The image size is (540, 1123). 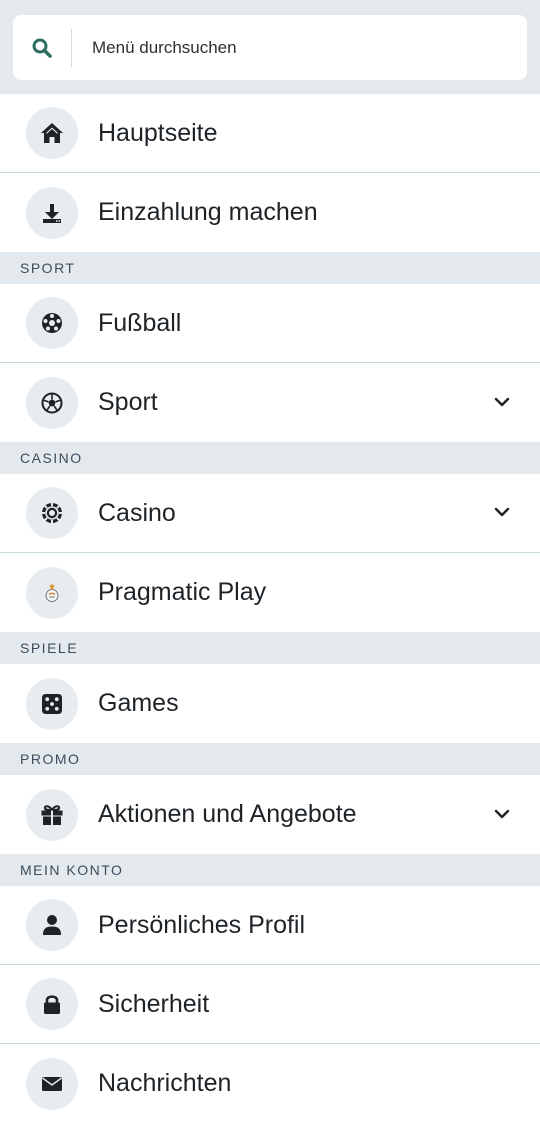 What do you see at coordinates (165, 1083) in the screenshot?
I see `menu-item-label: Nachrichten` at bounding box center [165, 1083].